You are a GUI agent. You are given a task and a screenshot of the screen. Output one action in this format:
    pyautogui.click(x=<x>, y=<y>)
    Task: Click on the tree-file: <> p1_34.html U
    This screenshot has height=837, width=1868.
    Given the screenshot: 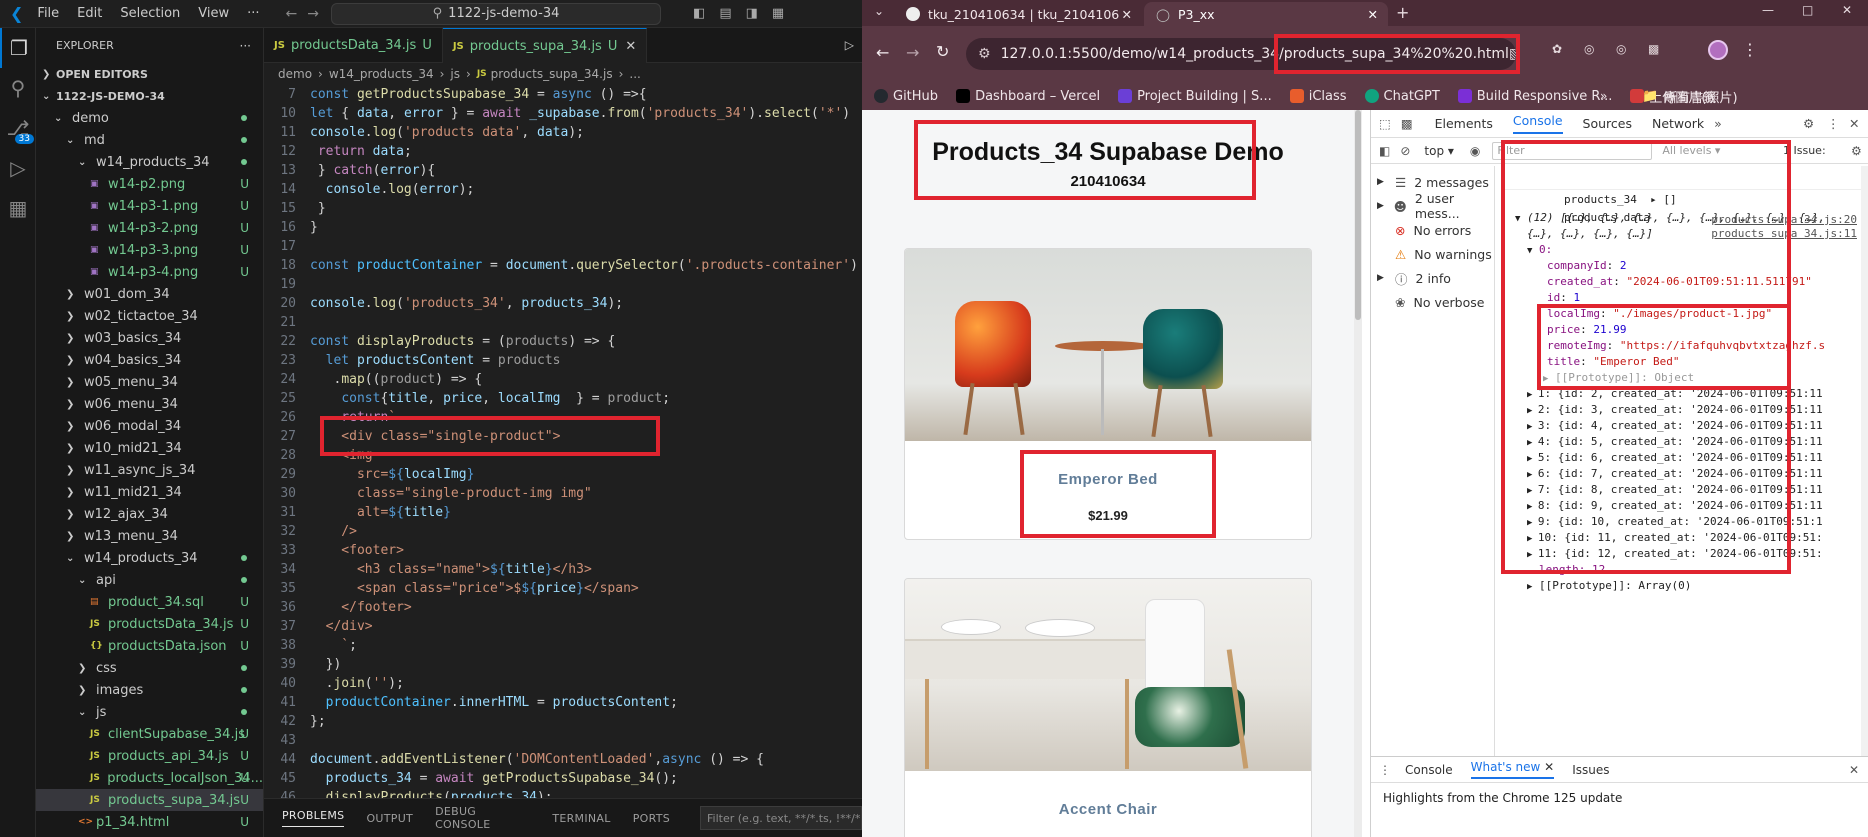 What is the action you would take?
    pyautogui.click(x=149, y=822)
    